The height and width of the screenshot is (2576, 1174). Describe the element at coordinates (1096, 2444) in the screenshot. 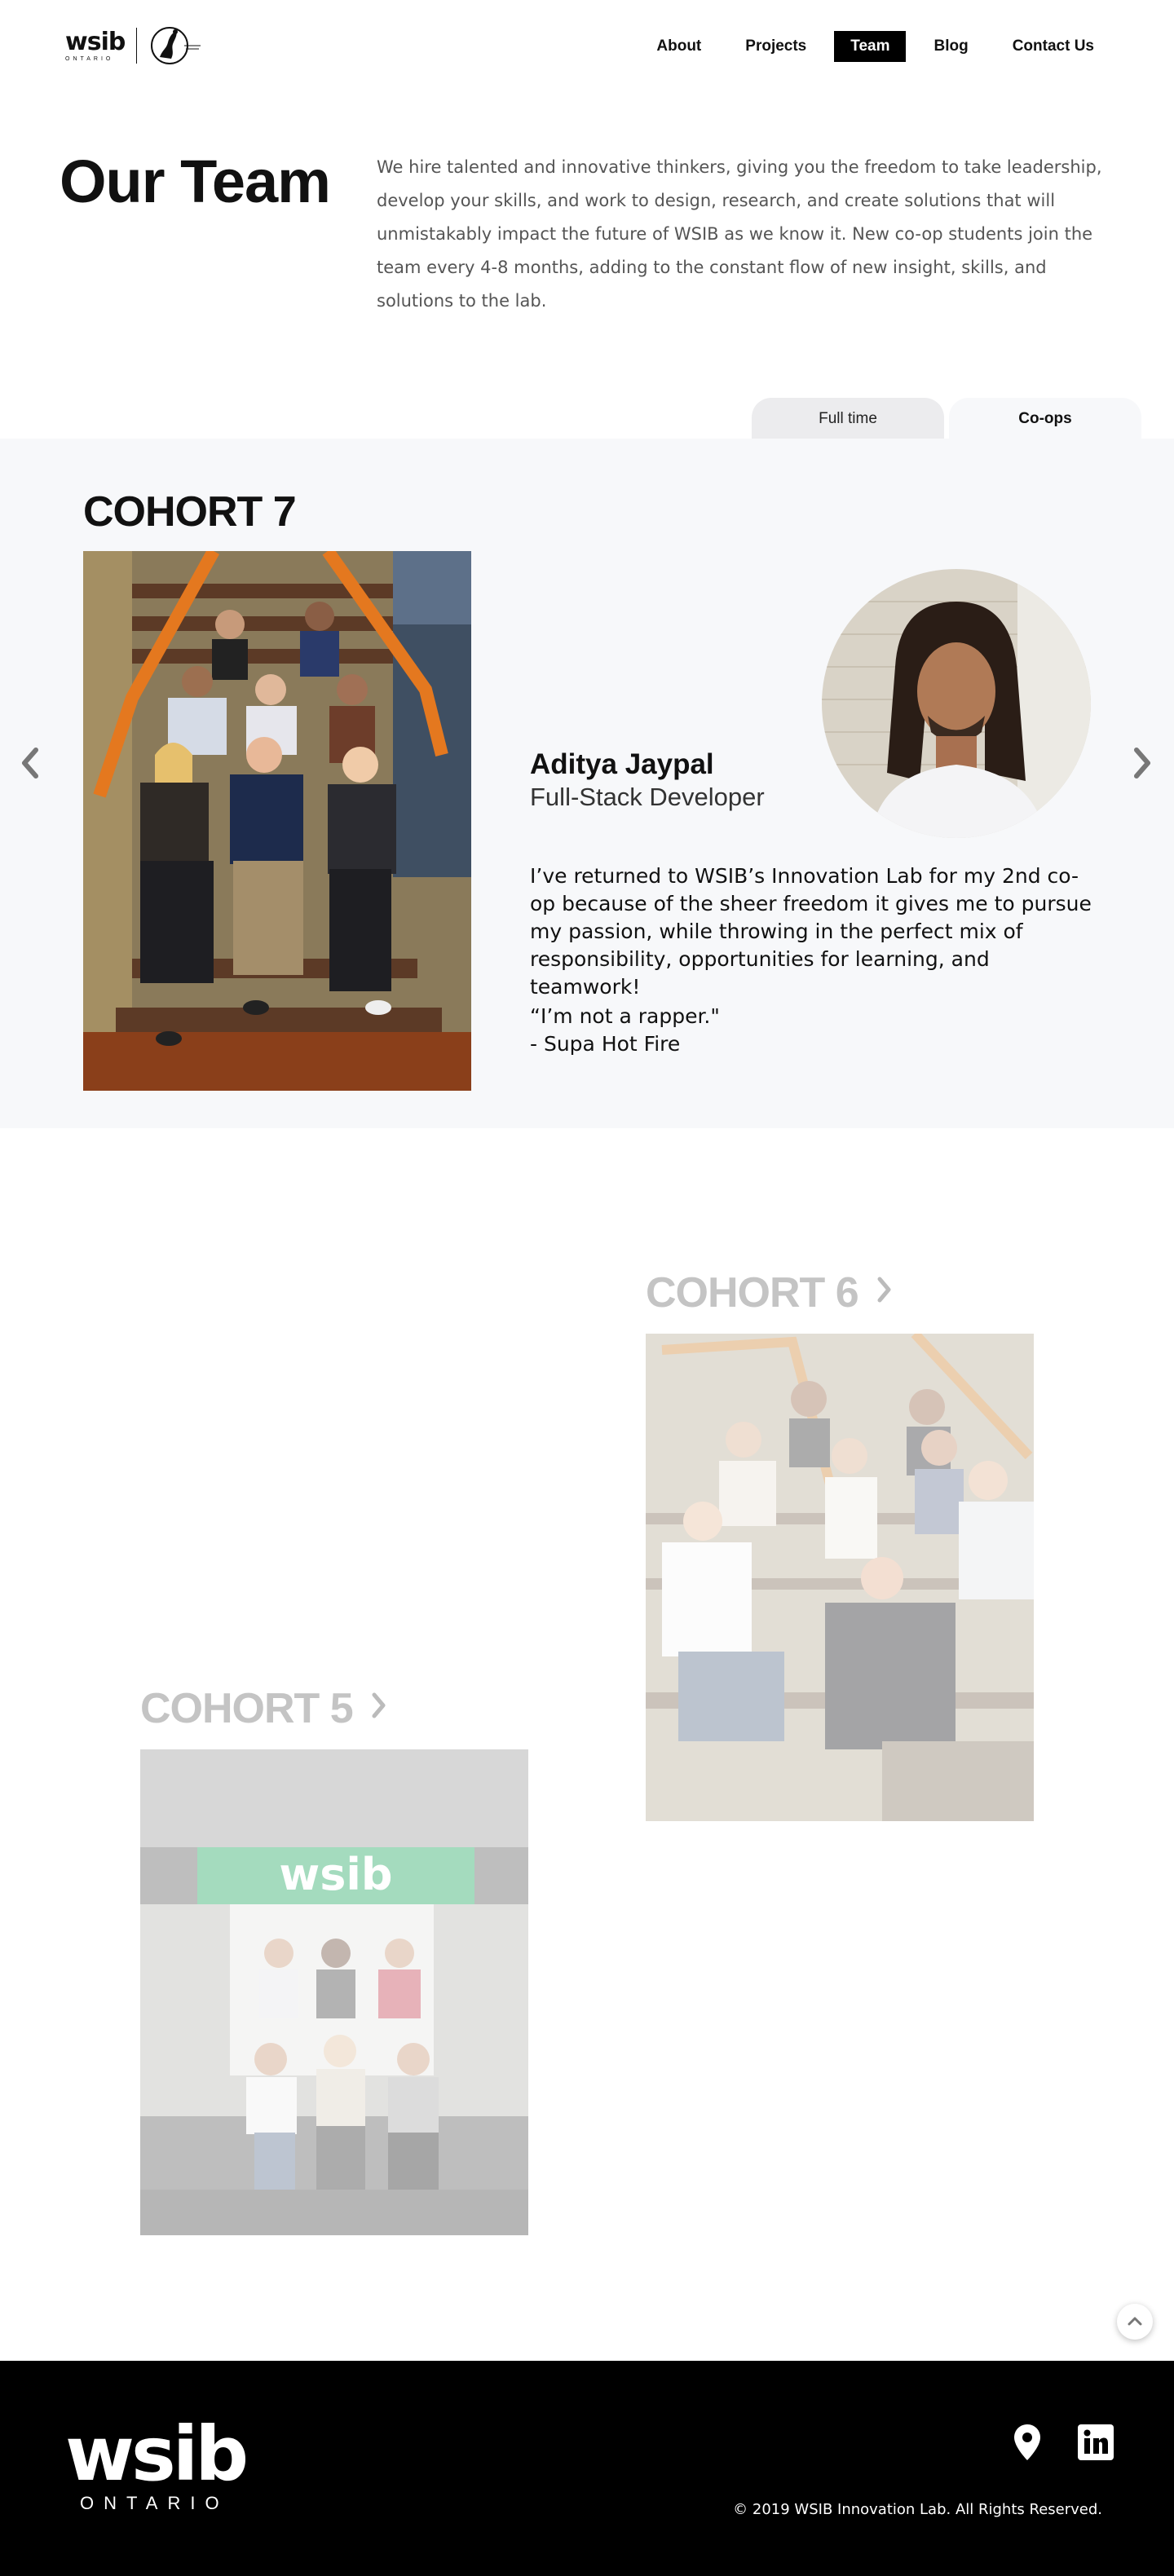

I see `linkedin-icon` at that location.